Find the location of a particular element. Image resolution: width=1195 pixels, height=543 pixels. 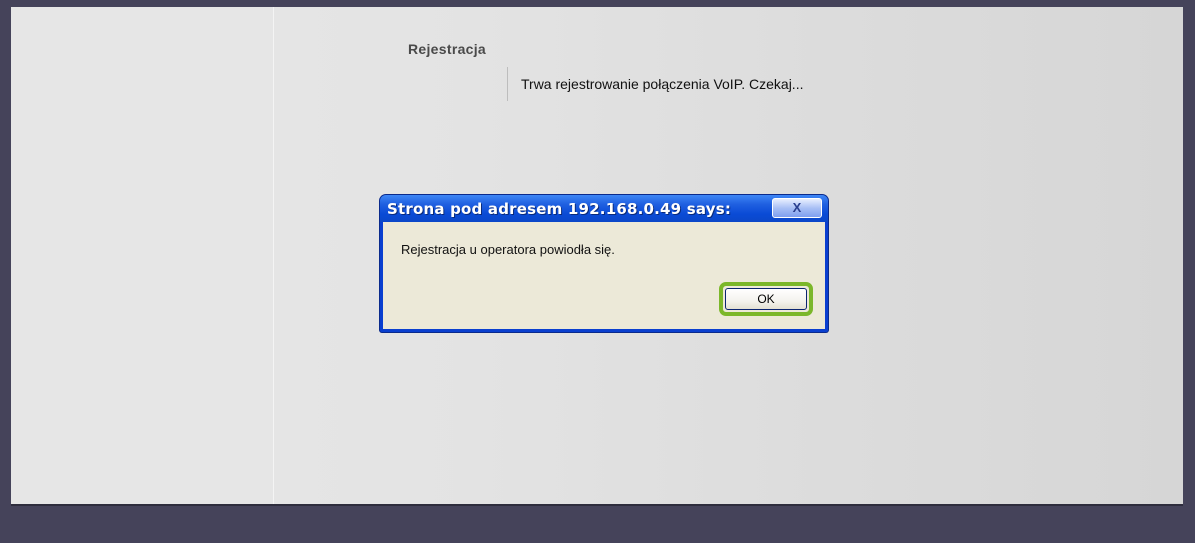

close-icon: X is located at coordinates (797, 207).